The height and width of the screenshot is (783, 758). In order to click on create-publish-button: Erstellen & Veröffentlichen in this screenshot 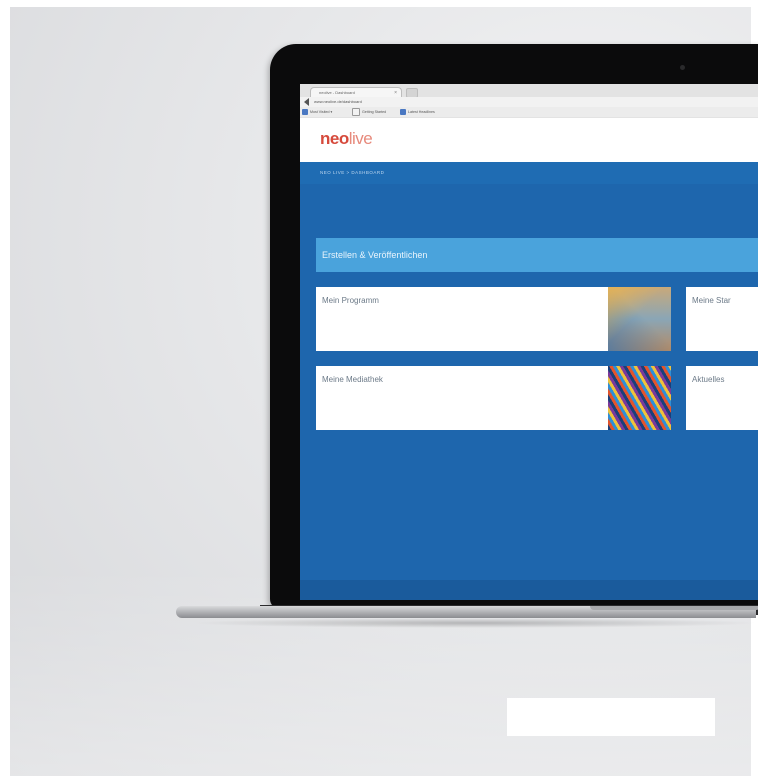, I will do `click(537, 255)`.